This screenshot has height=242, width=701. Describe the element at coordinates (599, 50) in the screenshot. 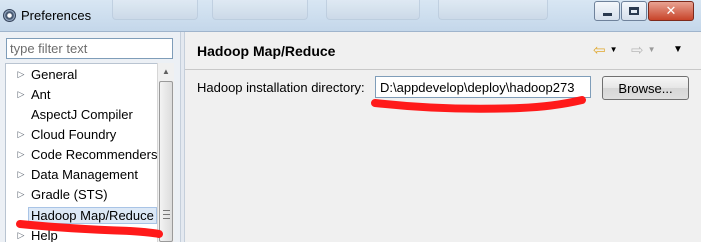

I see `back-arrow-icon: ⇦` at that location.